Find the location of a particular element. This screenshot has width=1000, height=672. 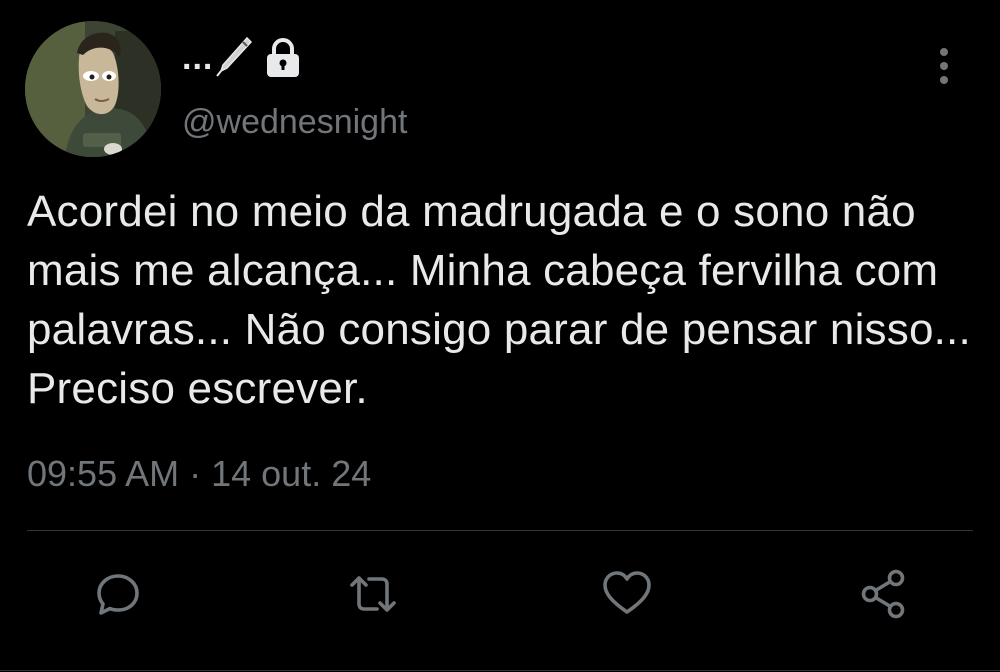

retweet-button is located at coordinates (373, 594).